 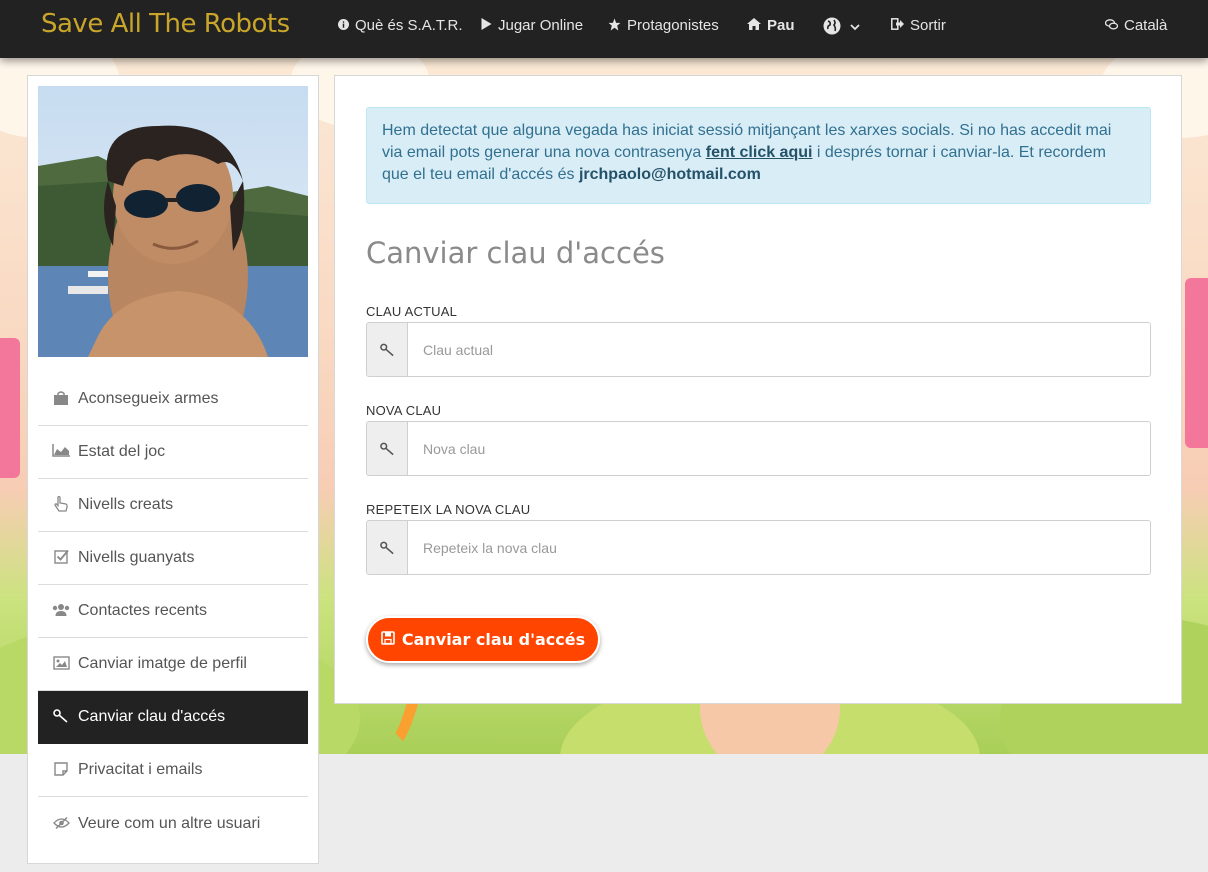 I want to click on globe-icon, so click(x=832, y=27).